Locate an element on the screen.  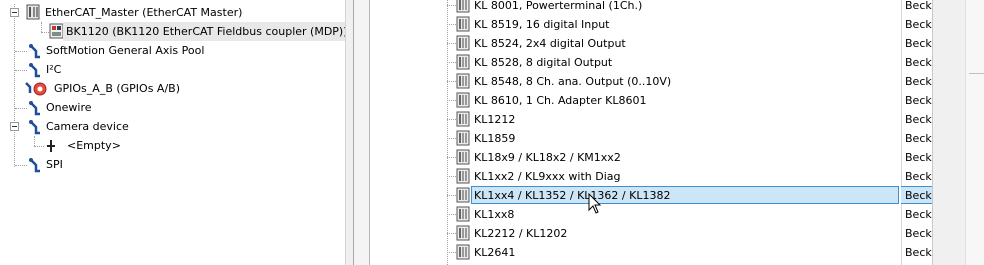
module-list-item: KL1xx8 Beckh is located at coordinates (651, 214).